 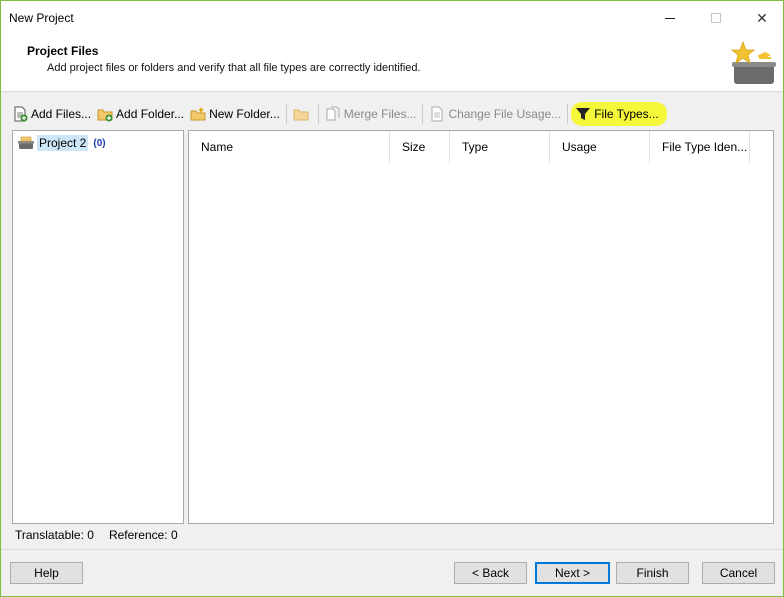 What do you see at coordinates (143, 535) in the screenshot?
I see `reference-count: Reference: 0` at bounding box center [143, 535].